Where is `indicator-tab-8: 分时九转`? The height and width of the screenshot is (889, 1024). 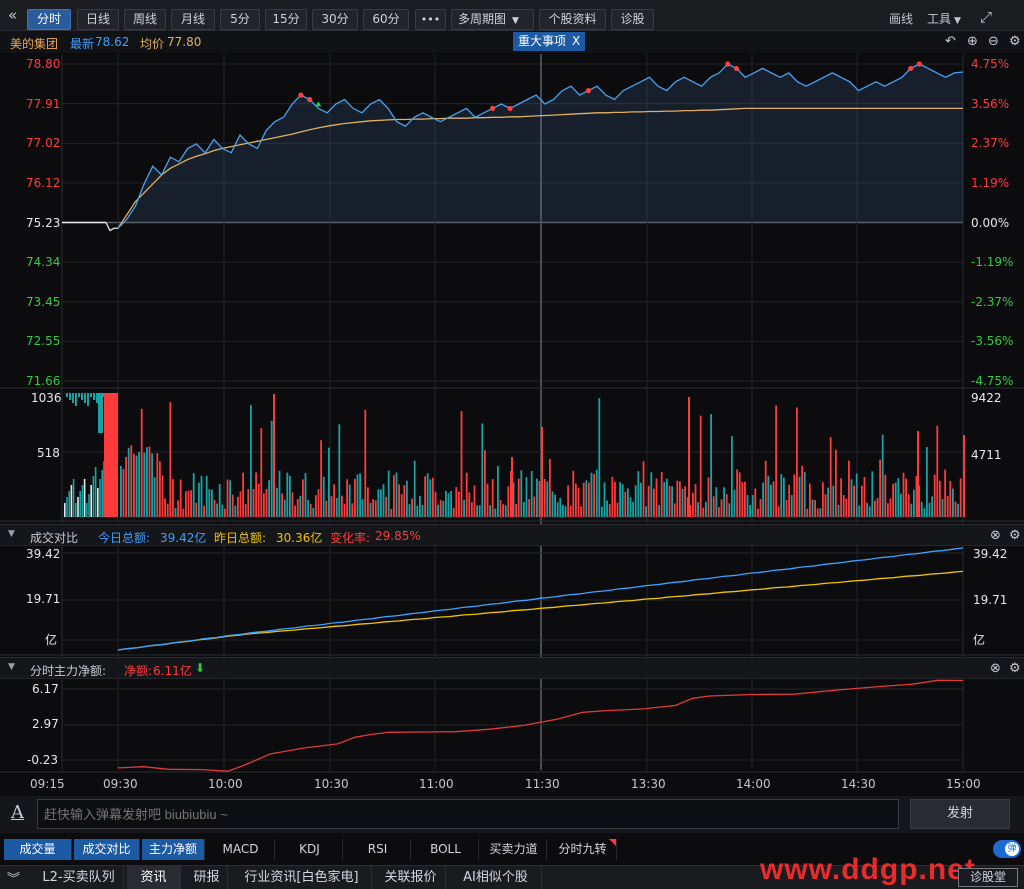
indicator-tab-8: 分时九转 is located at coordinates (583, 849).